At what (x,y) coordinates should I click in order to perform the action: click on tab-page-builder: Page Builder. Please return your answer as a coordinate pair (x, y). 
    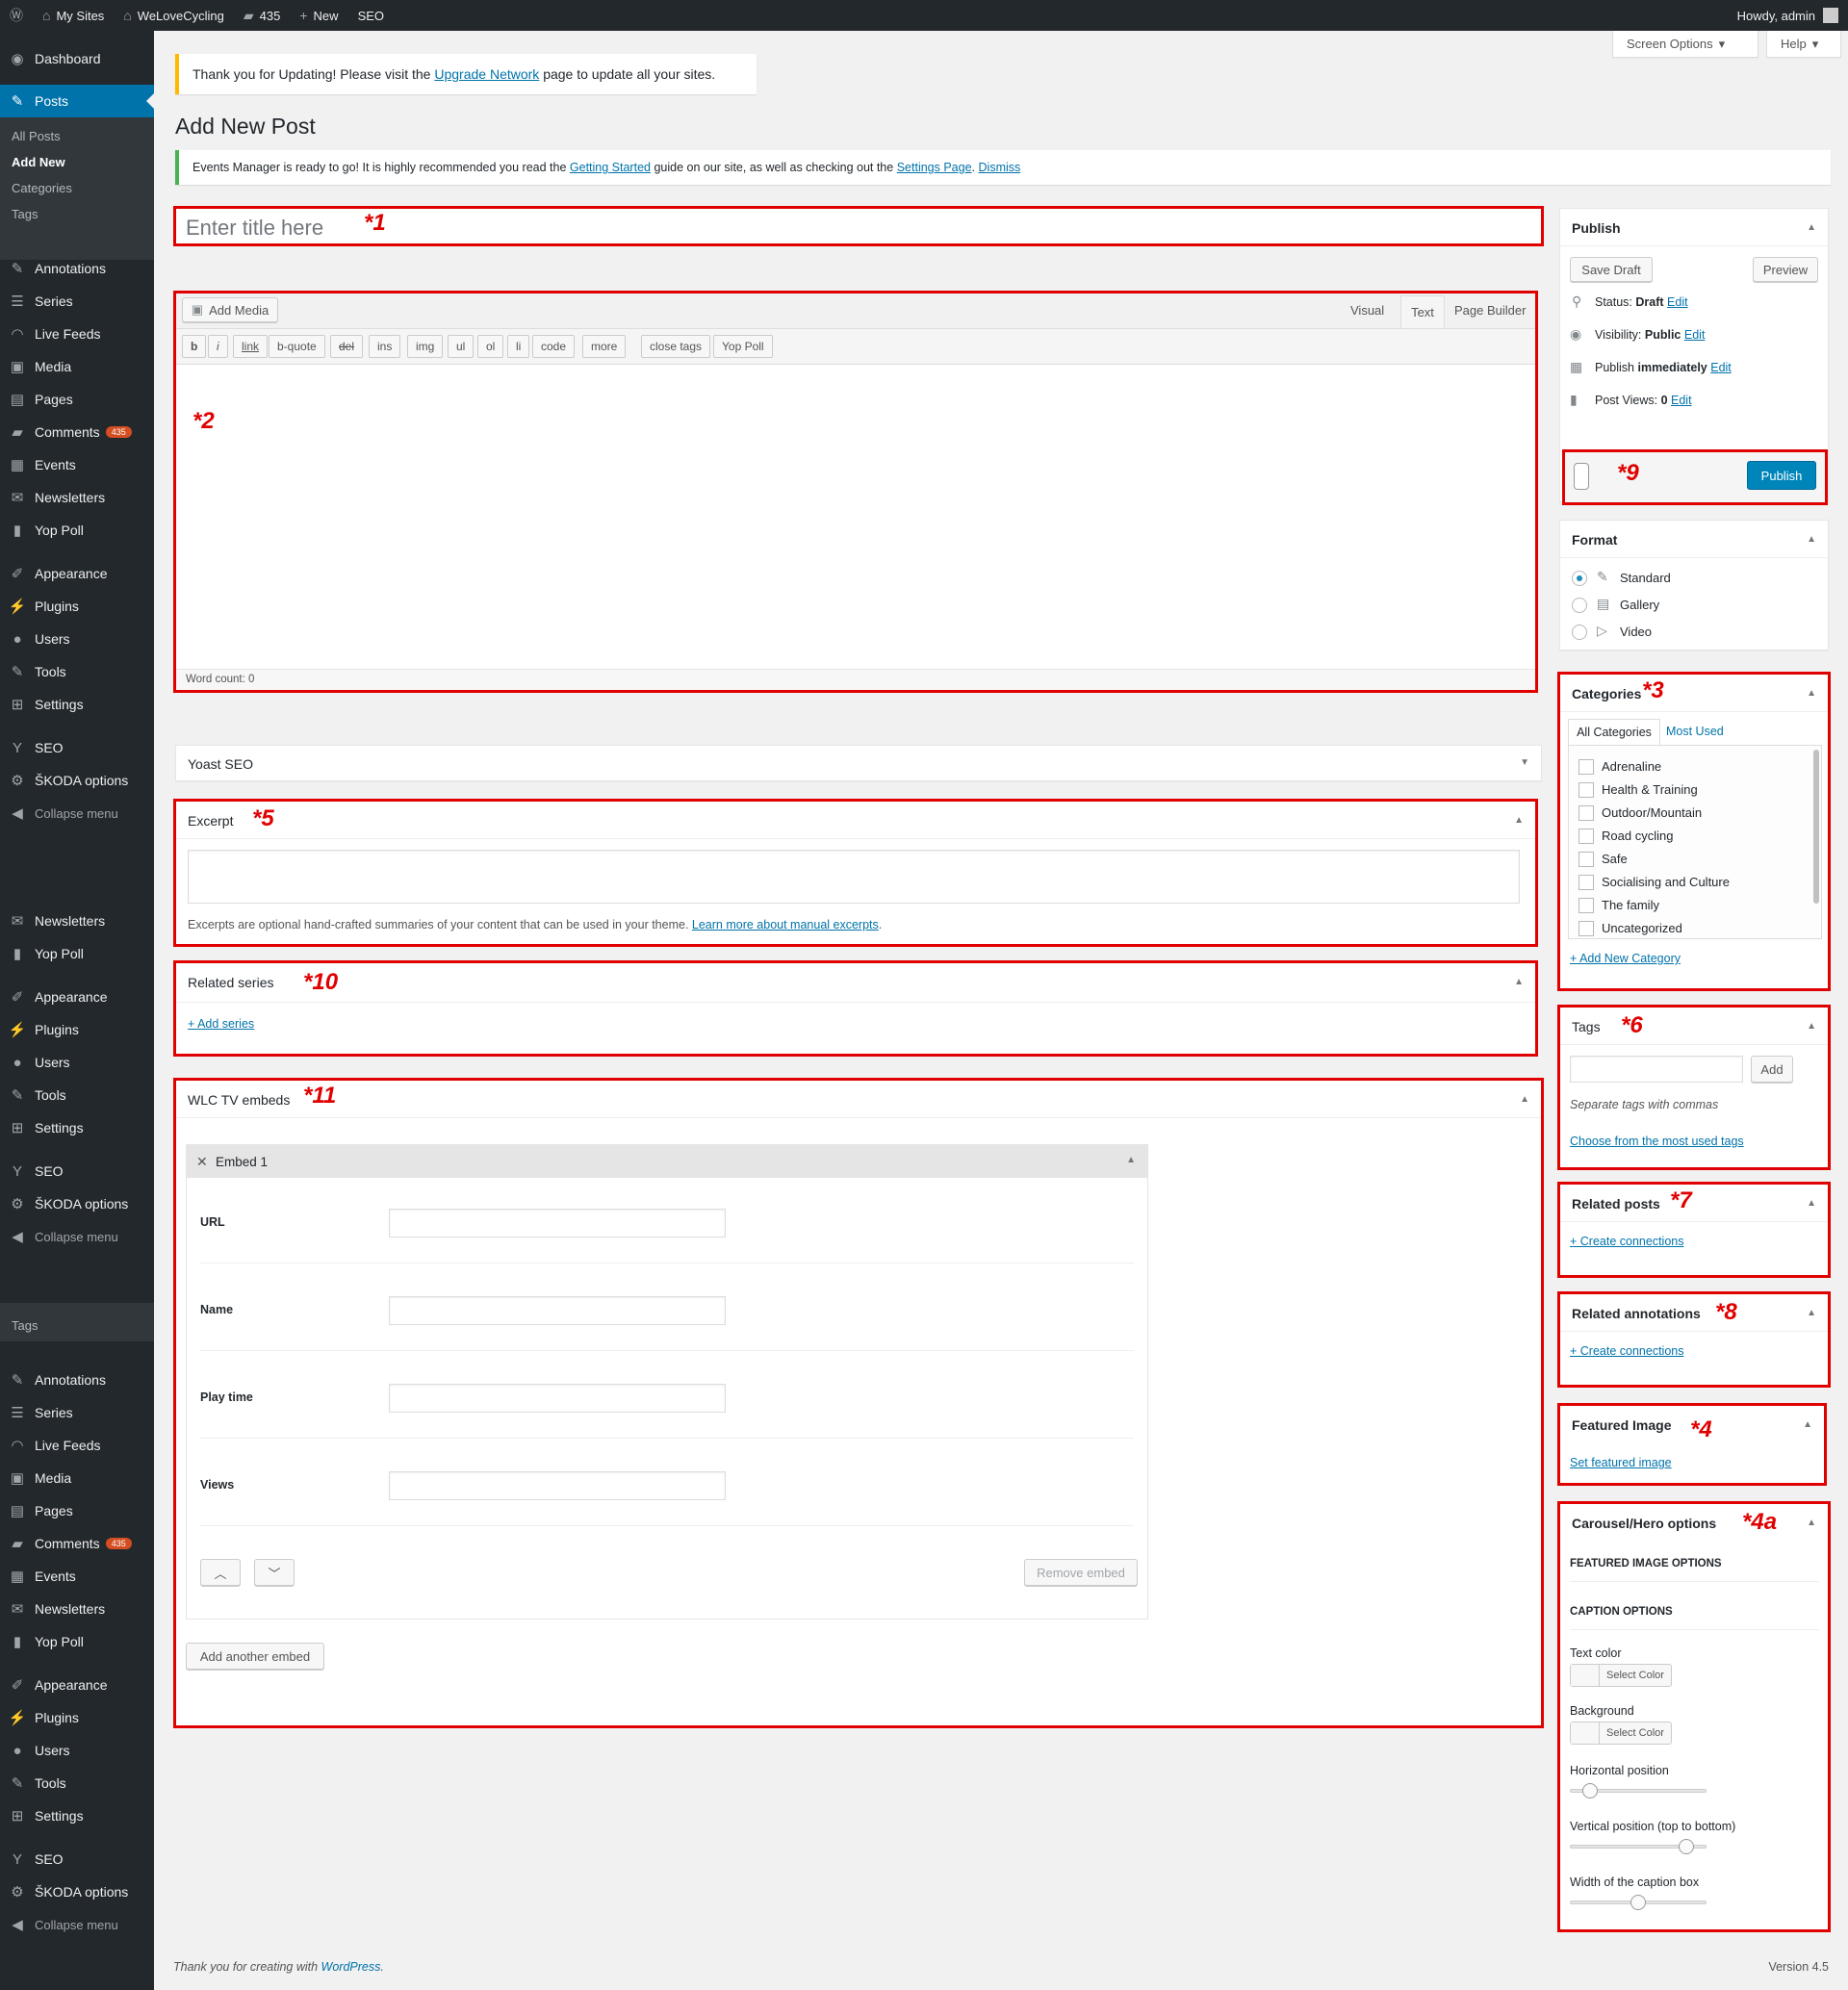
    Looking at the image, I should click on (1490, 310).